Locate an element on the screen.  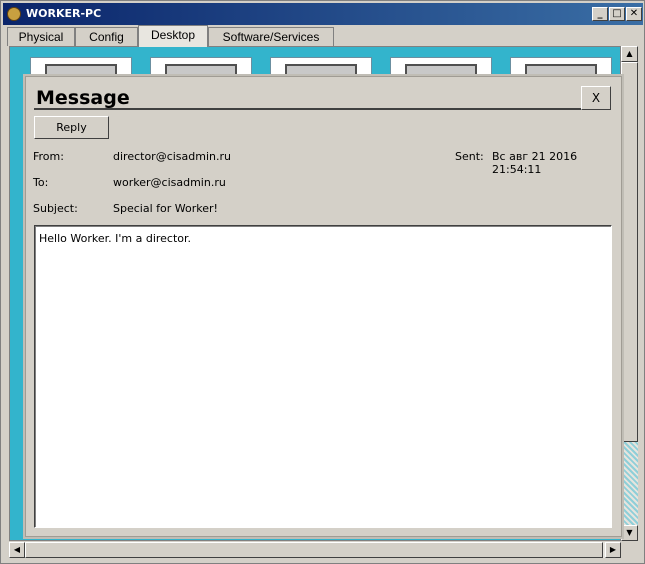
subject-label: Subject: is located at coordinates (55, 208).